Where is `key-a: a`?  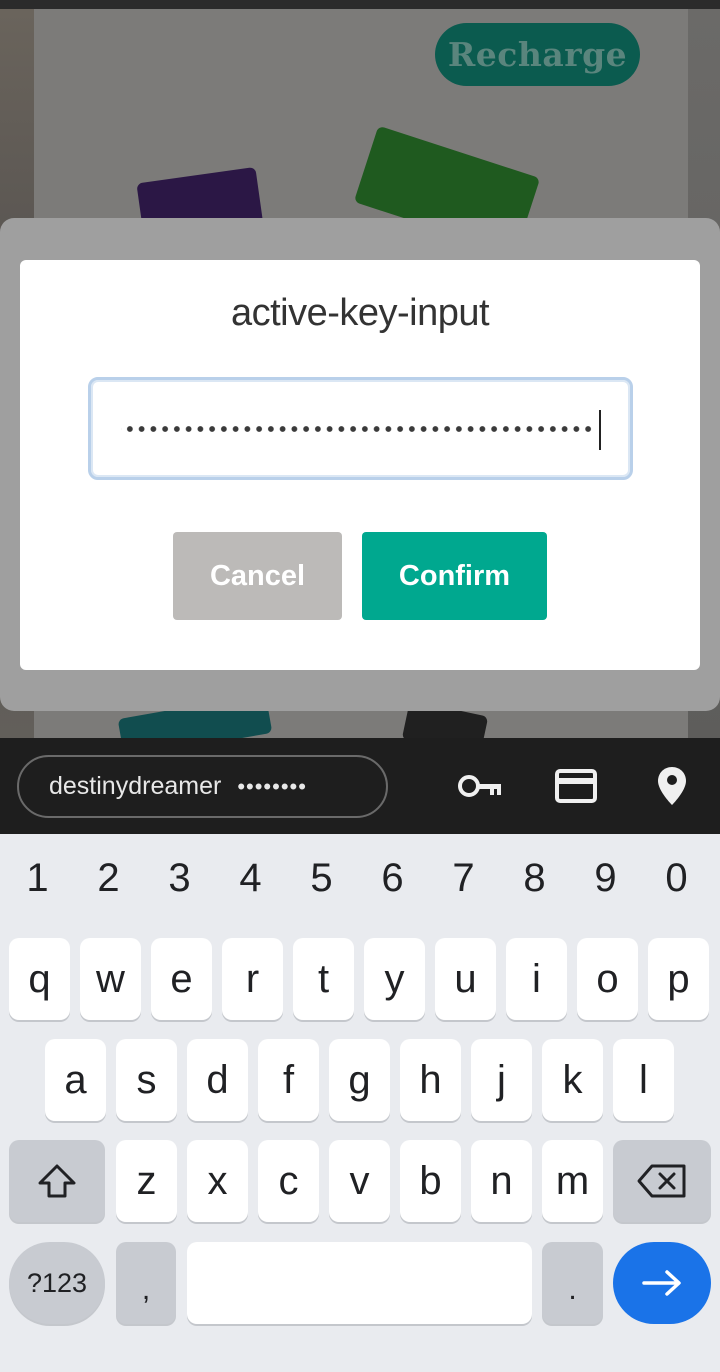
key-a: a is located at coordinates (75, 1080).